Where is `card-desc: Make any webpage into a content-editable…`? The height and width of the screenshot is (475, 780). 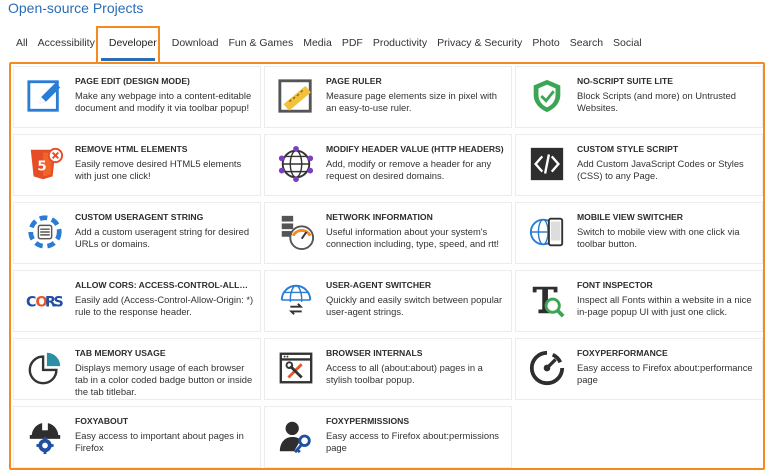
card-desc: Make any webpage into a content-editable… is located at coordinates (163, 101).